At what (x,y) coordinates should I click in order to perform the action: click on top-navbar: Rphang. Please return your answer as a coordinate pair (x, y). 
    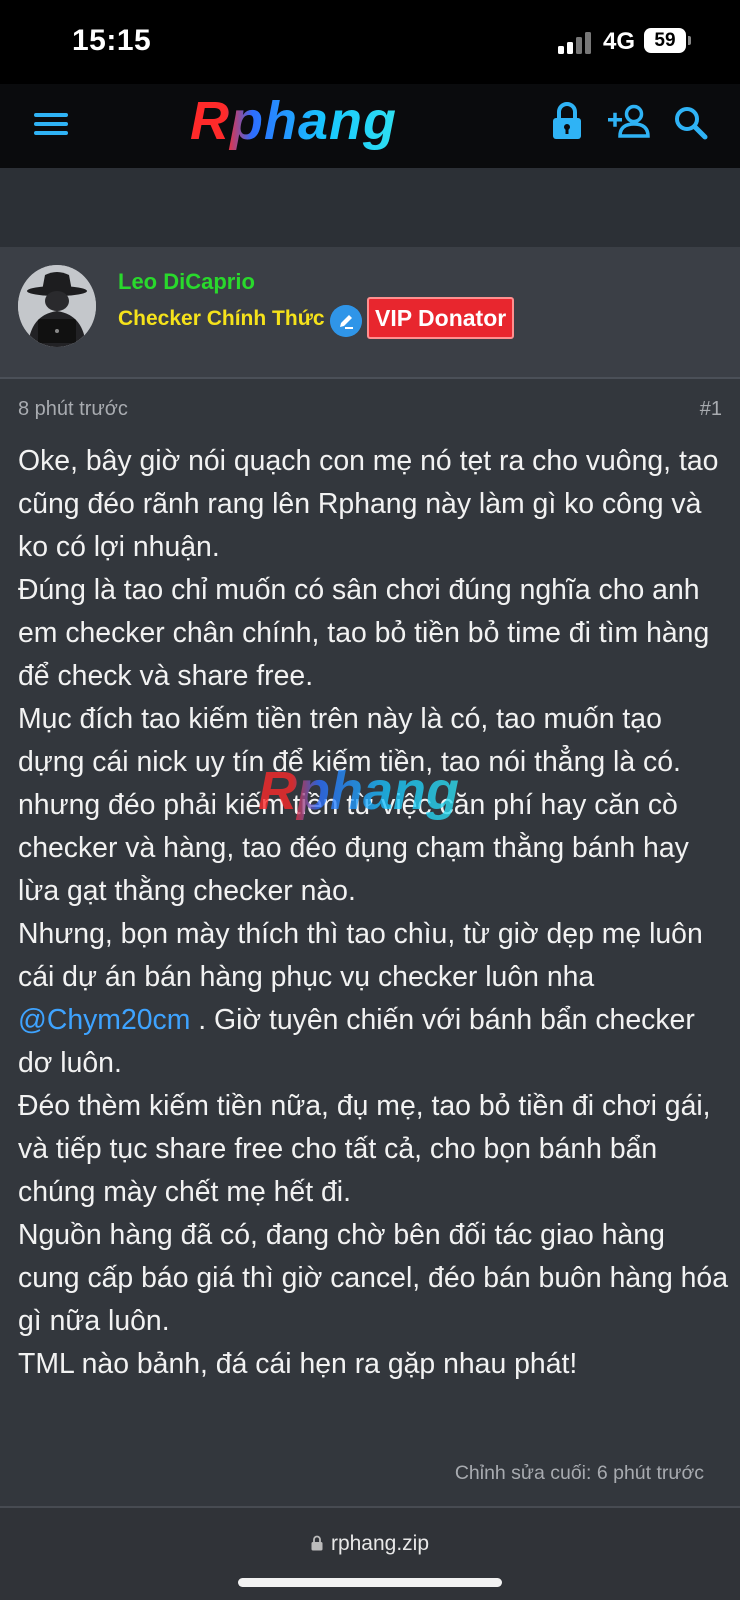
    Looking at the image, I should click on (370, 126).